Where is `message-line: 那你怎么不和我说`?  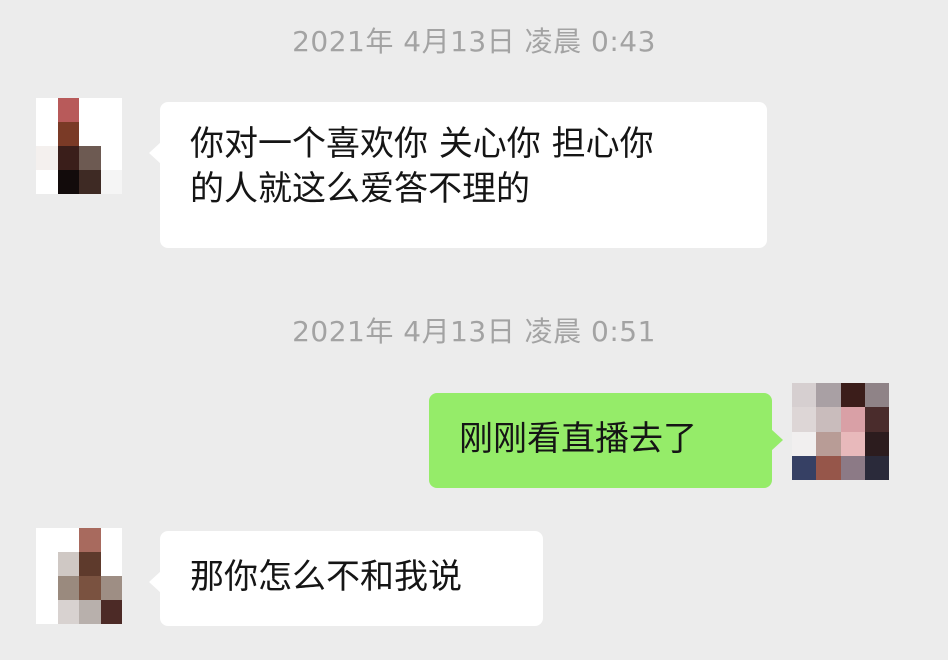
message-line: 那你怎么不和我说 is located at coordinates (326, 577).